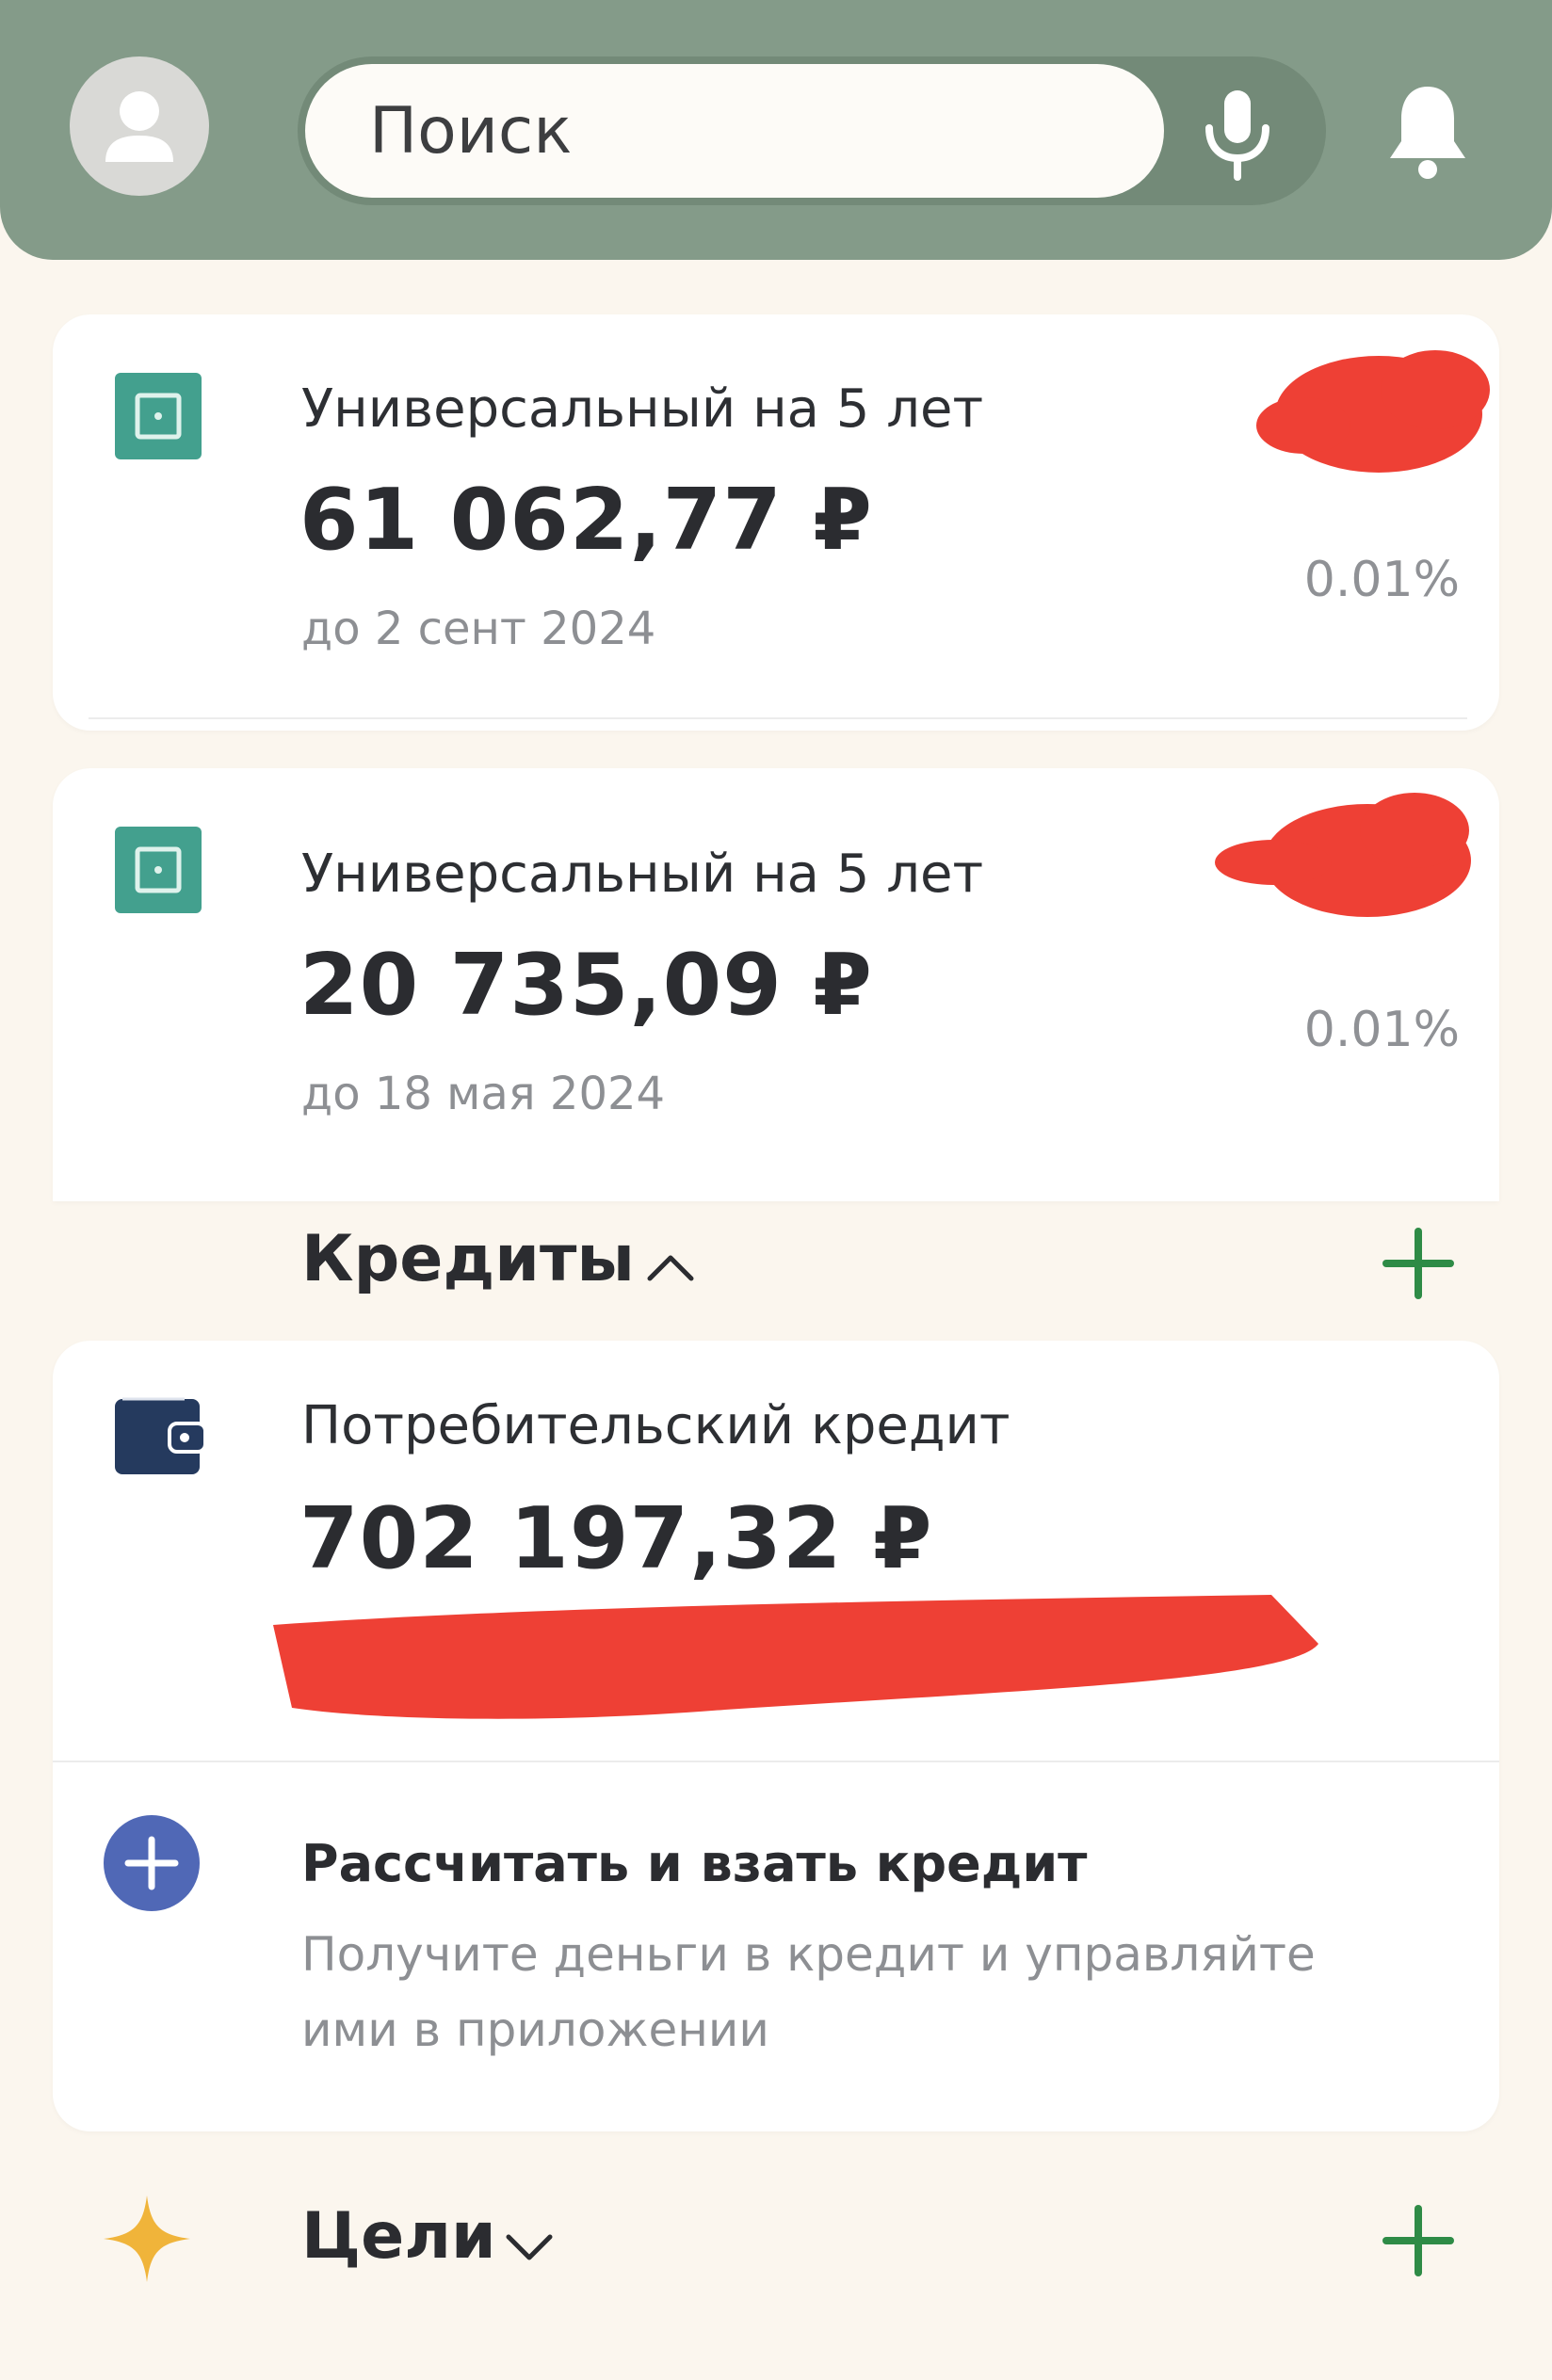  I want to click on add-goal-button, so click(1418, 2240).